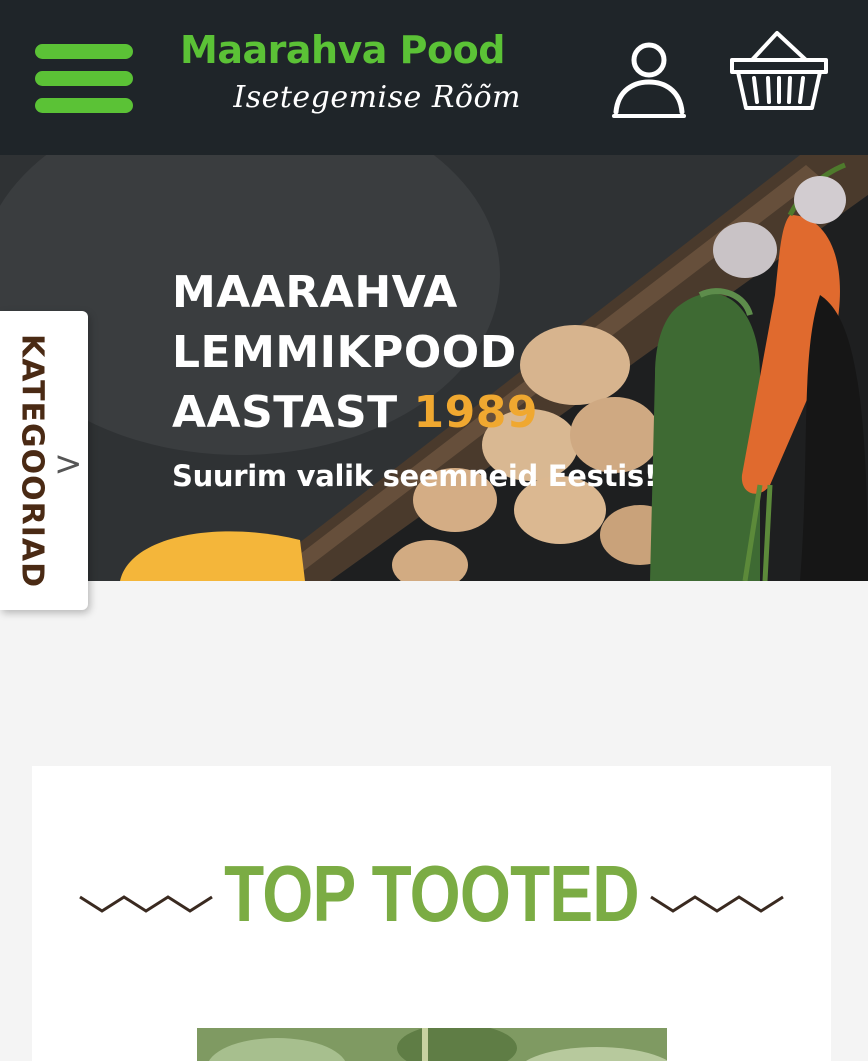 This screenshot has width=868, height=1061. I want to click on product-image, so click(432, 1044).